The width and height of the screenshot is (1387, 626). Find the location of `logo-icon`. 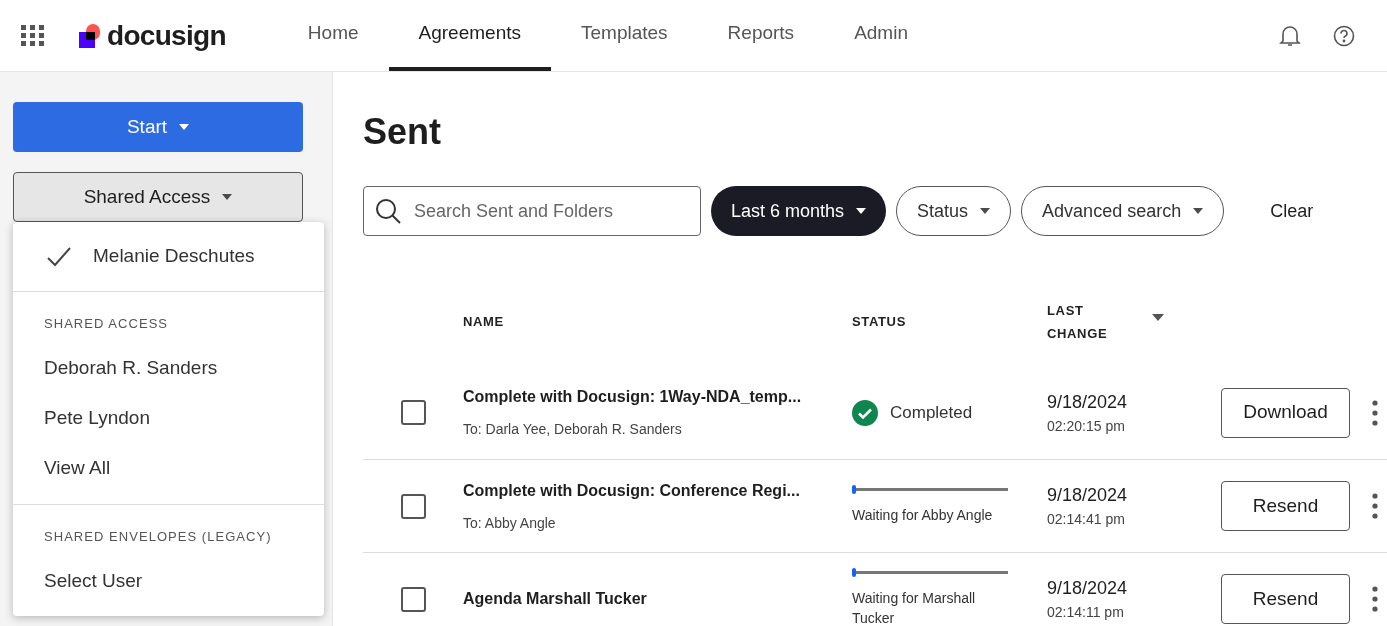

logo-icon is located at coordinates (91, 35).